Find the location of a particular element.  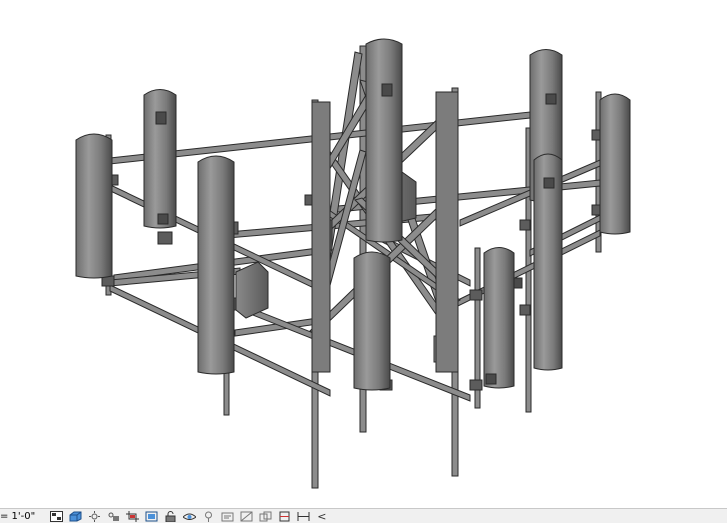

shadows-icon is located at coordinates (113, 516).